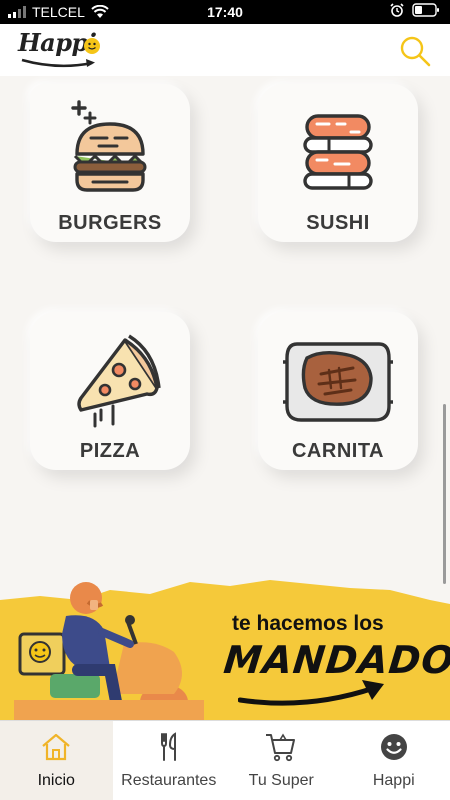 The image size is (450, 800). I want to click on banner-arrow, so click(311, 693).